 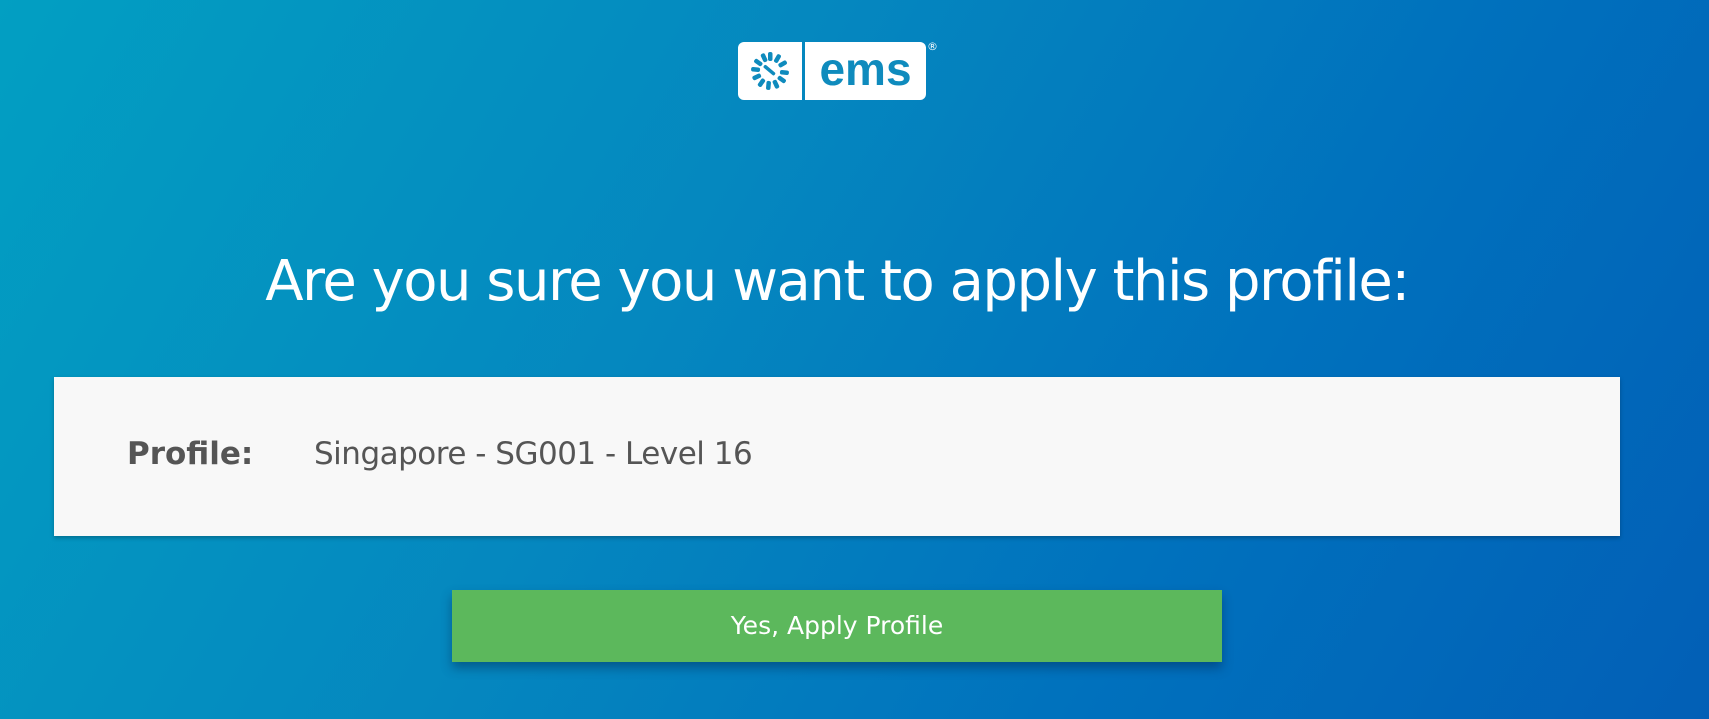 I want to click on ems-logo: ems ®, so click(x=838, y=70).